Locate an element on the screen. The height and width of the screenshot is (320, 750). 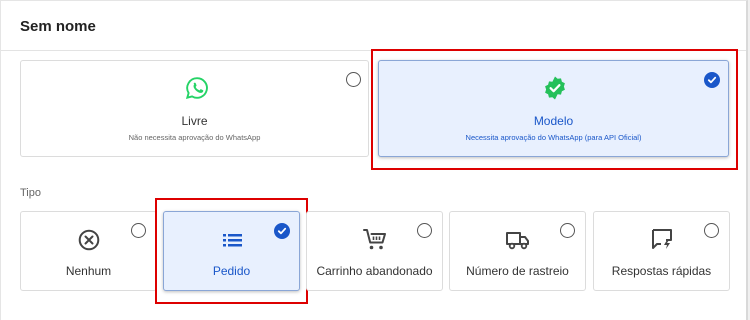
whatsapp-icon is located at coordinates (196, 88).